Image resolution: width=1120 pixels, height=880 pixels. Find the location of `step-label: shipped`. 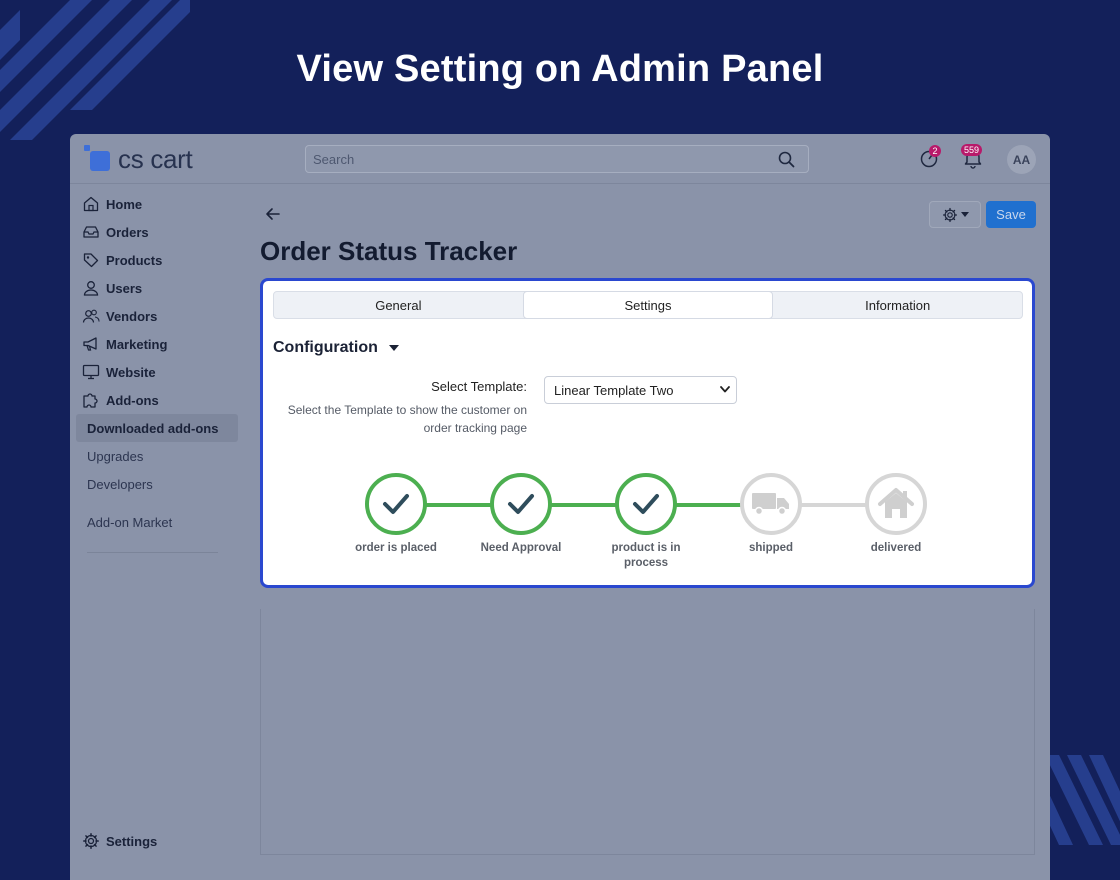

step-label: shipped is located at coordinates (771, 548).